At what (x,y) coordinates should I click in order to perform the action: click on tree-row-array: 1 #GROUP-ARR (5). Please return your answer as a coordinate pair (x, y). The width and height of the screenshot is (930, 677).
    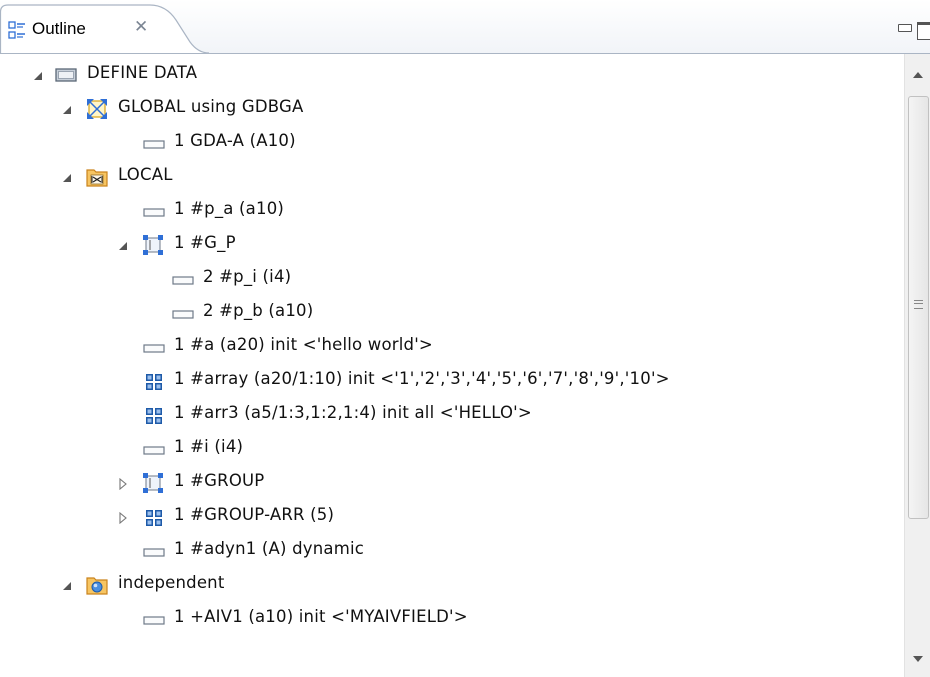
    Looking at the image, I should click on (450, 517).